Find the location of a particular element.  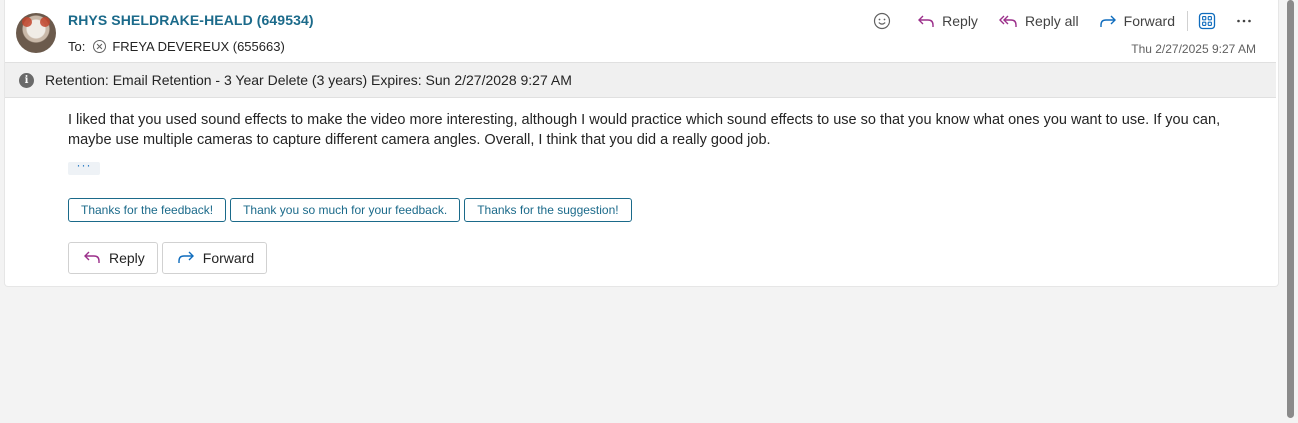

bottom-forward-label: Forward is located at coordinates (228, 258).